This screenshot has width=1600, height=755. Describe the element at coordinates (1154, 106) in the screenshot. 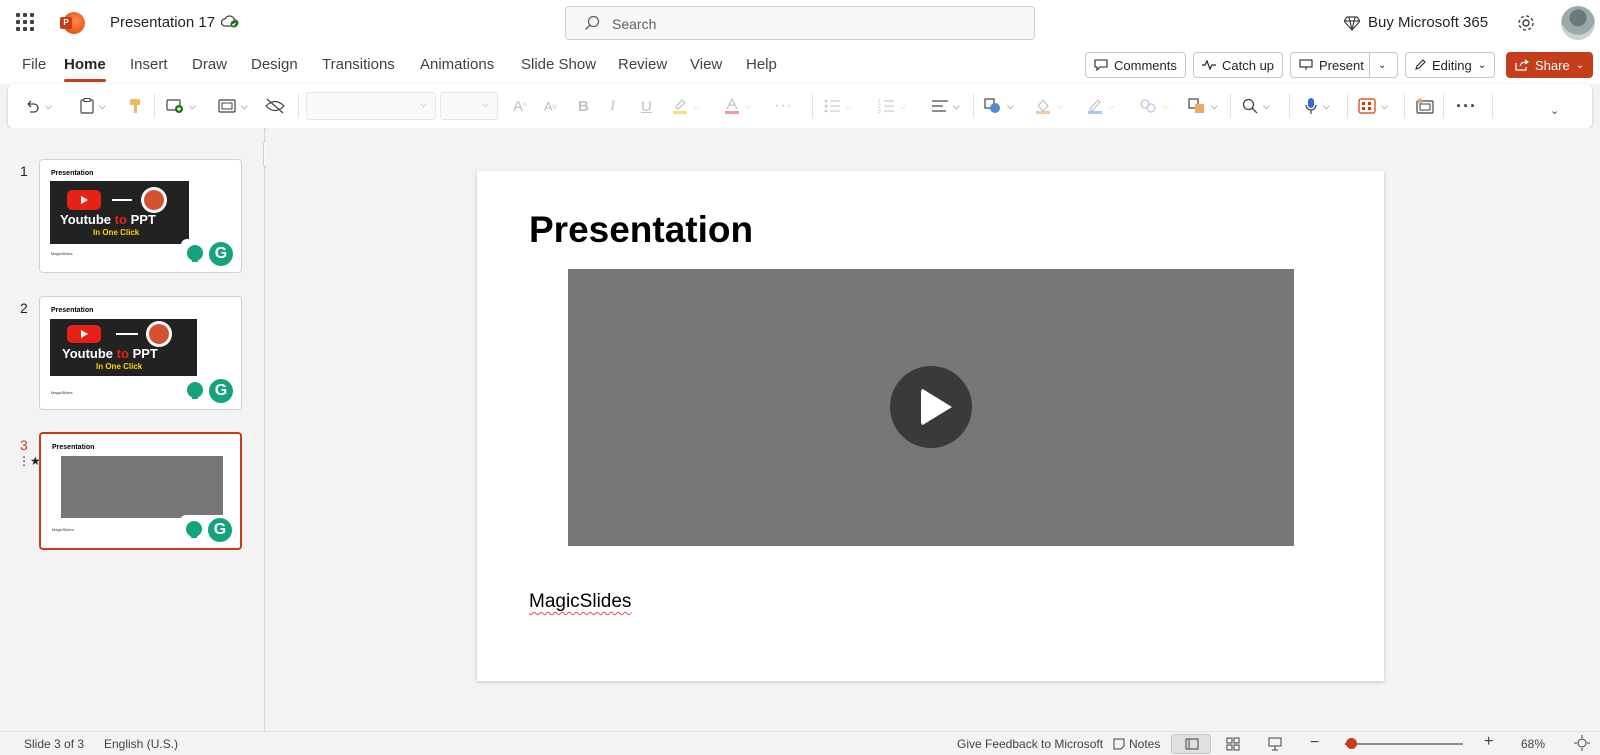

I see `shape-effects-button: ⌵` at that location.